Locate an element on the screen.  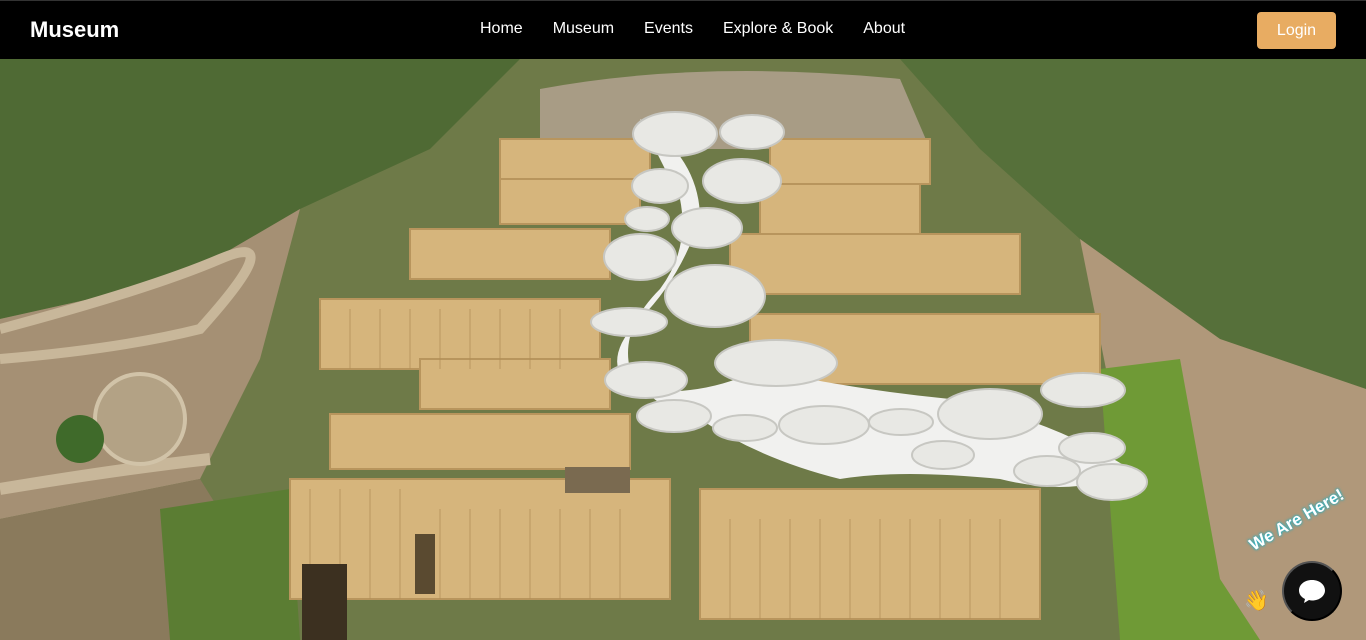
brand-logo: Museum is located at coordinates (74, 30).